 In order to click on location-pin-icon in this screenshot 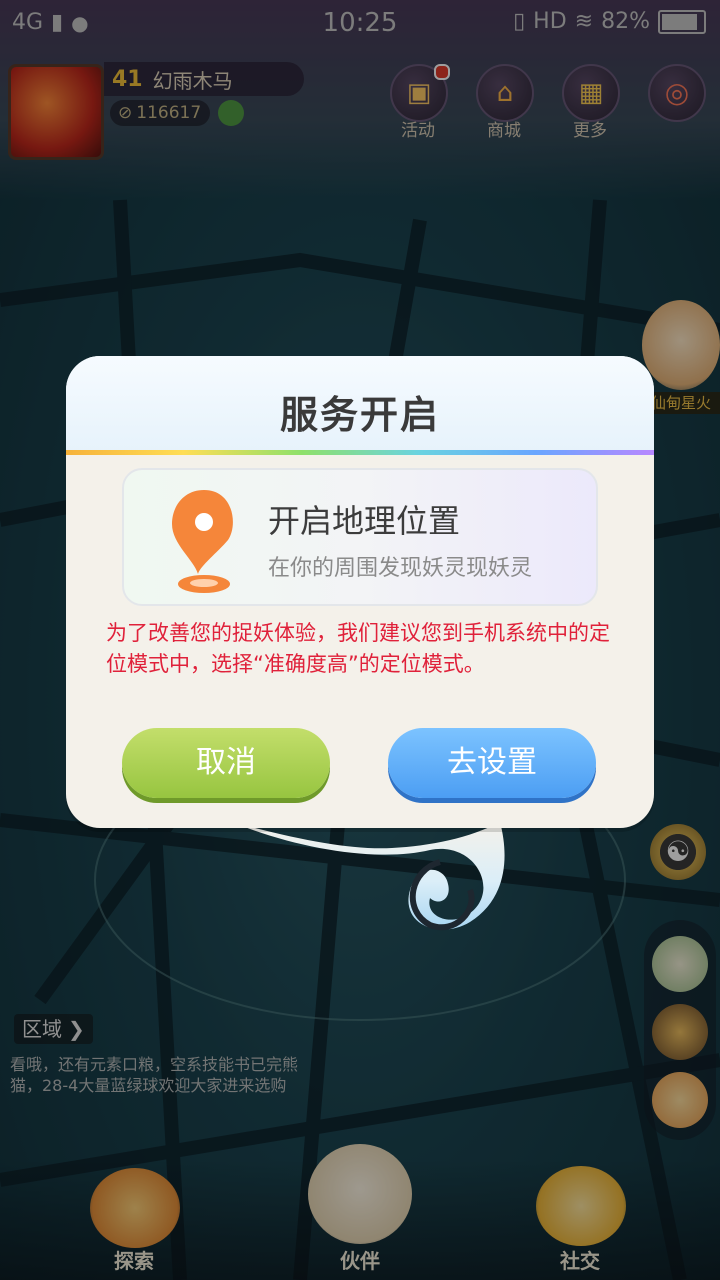, I will do `click(202, 541)`.